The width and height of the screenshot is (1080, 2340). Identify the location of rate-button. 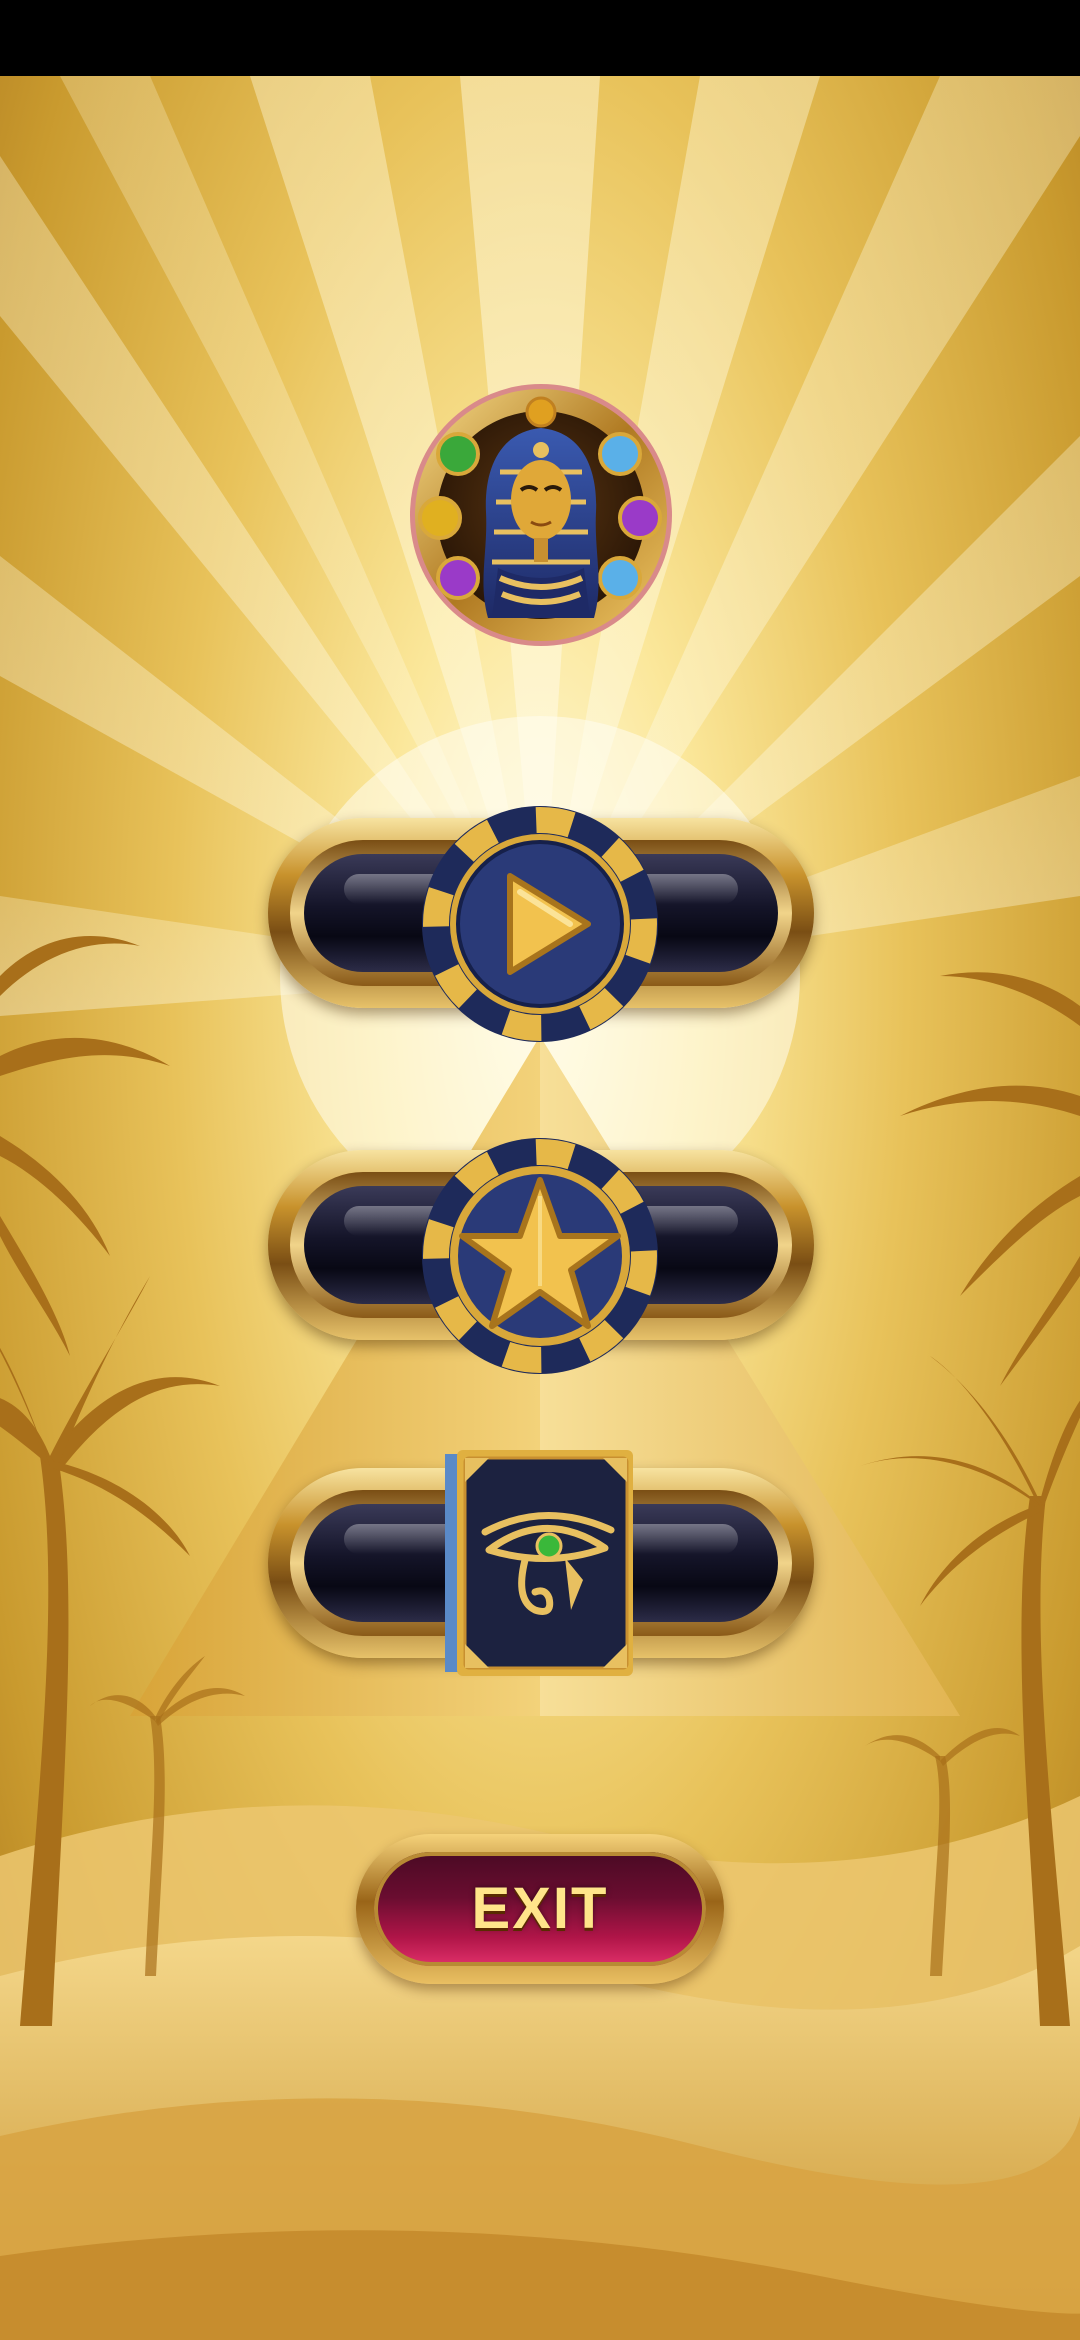
(541, 1255).